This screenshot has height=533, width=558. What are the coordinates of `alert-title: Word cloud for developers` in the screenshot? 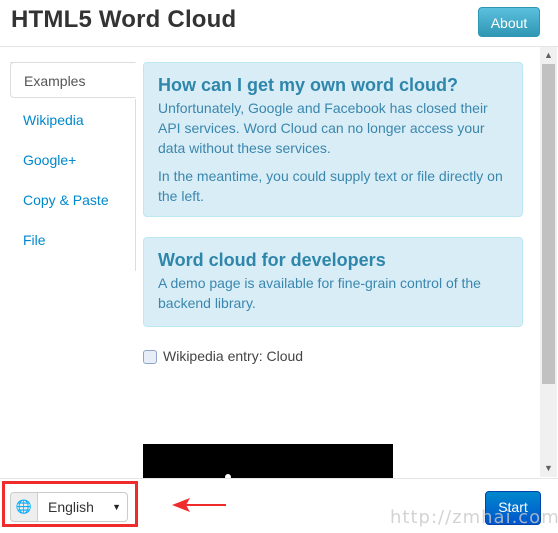 It's located at (272, 260).